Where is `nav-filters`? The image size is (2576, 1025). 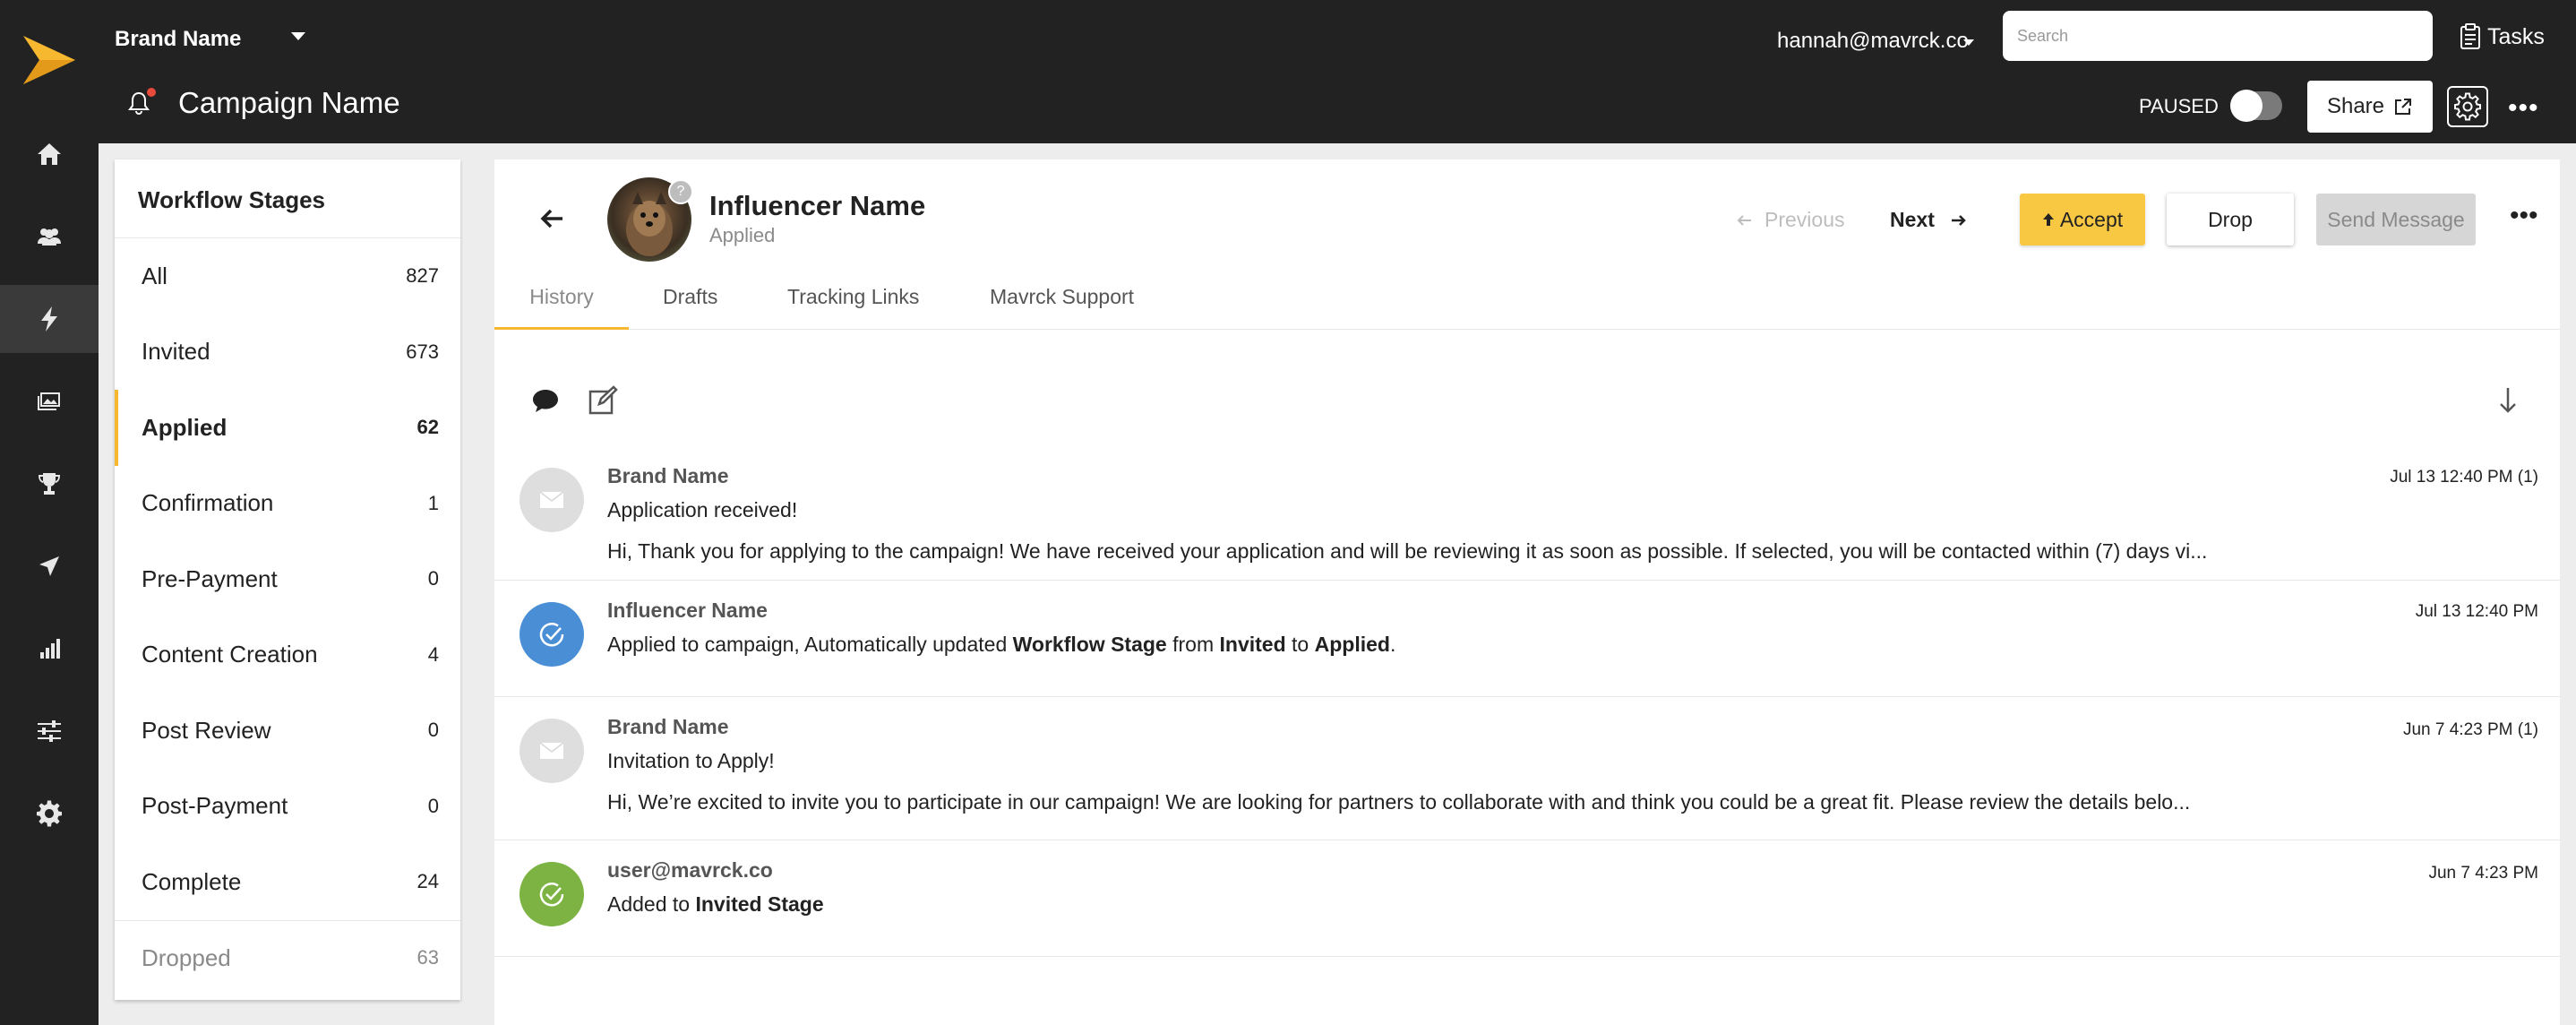 nav-filters is located at coordinates (49, 731).